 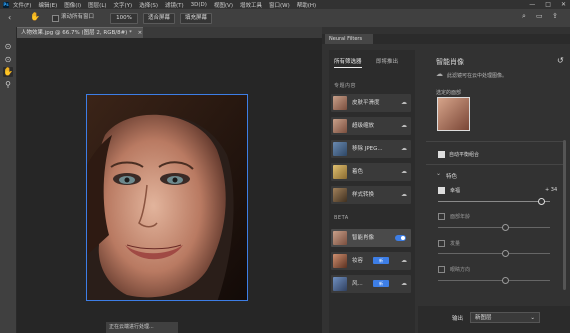 I want to click on menu-edit: 编辑(E), so click(x=47, y=5).